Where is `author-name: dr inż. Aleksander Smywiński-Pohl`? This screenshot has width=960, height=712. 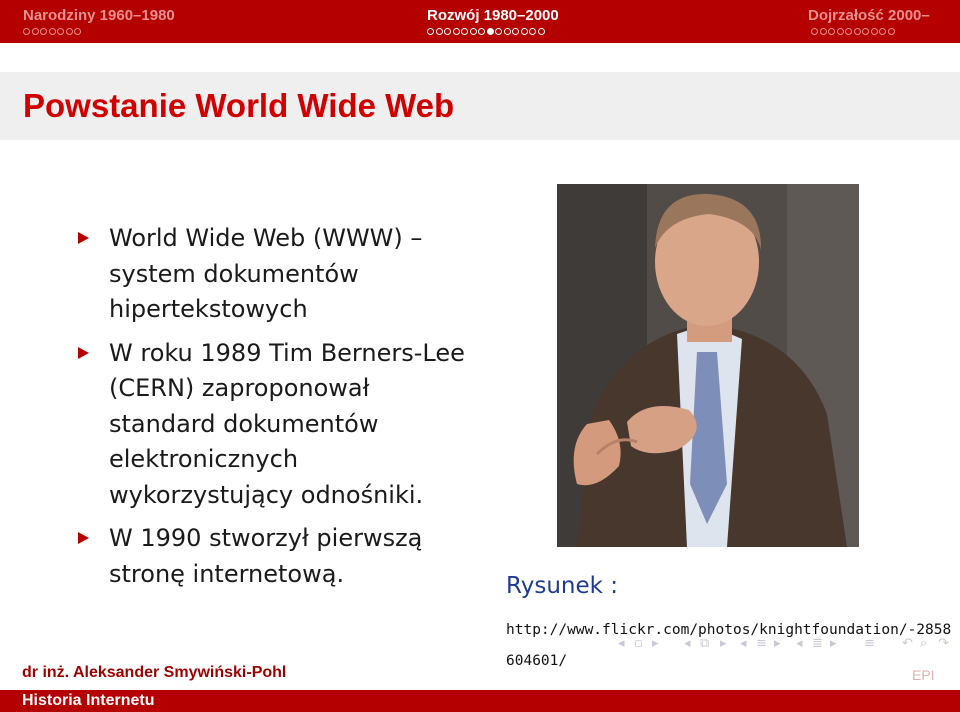 author-name: dr inż. Aleksander Smywiński-Pohl is located at coordinates (154, 672).